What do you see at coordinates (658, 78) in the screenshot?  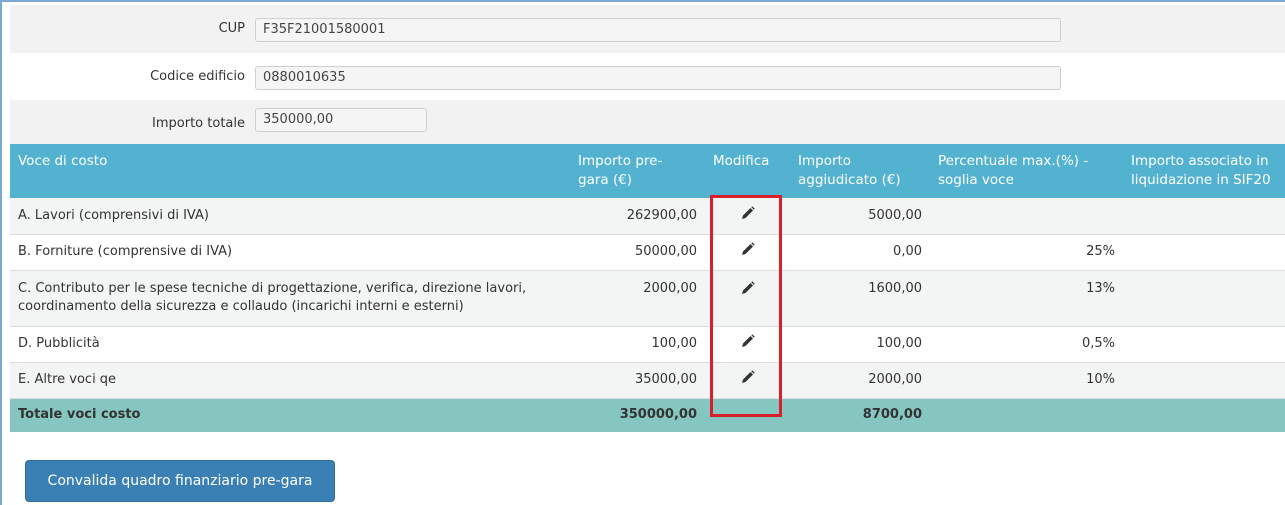 I see `codice-edificio-field: 0880010635` at bounding box center [658, 78].